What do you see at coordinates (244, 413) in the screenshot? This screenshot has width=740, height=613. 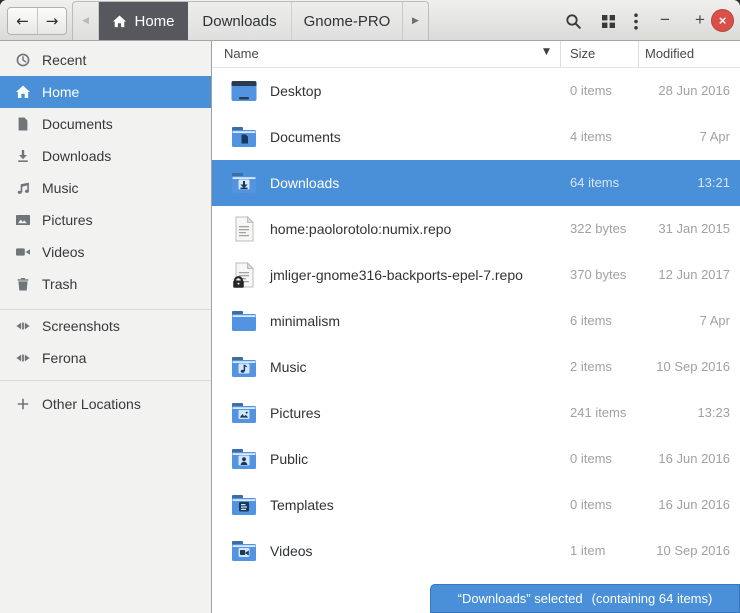 I see `folder-pictures-icon` at bounding box center [244, 413].